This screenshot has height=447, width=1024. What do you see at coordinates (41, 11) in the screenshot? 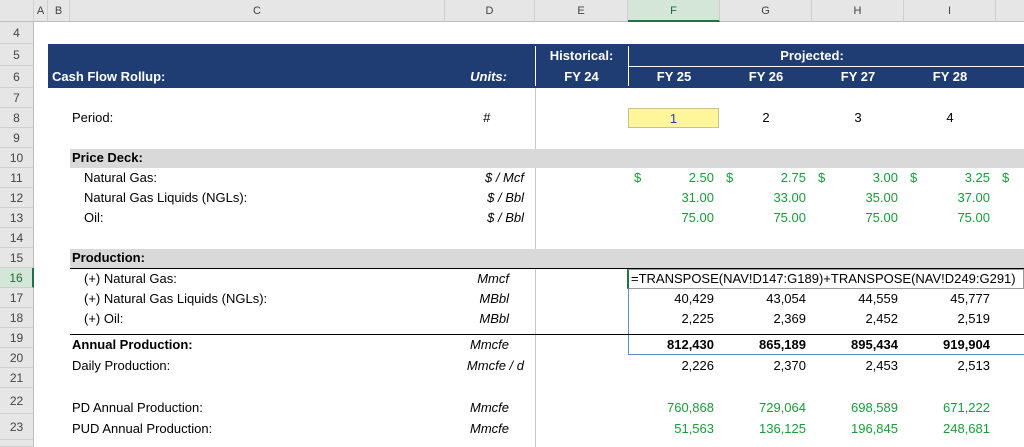
I see `column-header-a: A` at bounding box center [41, 11].